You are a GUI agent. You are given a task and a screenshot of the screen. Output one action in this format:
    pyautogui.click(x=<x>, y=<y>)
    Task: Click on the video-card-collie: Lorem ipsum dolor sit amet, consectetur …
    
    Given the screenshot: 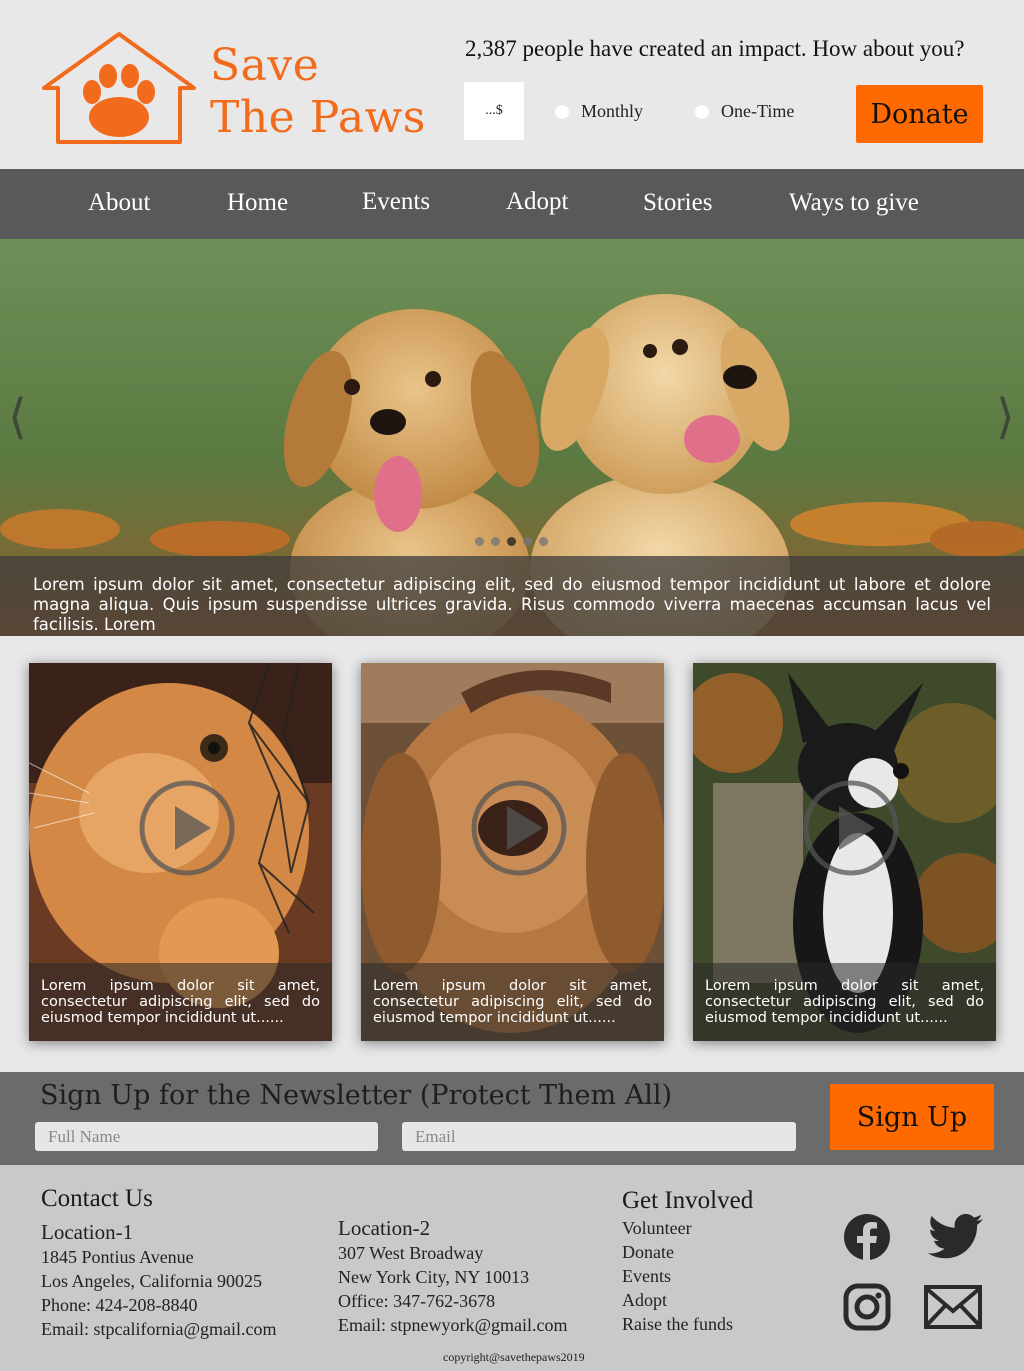 What is the action you would take?
    pyautogui.click(x=844, y=852)
    